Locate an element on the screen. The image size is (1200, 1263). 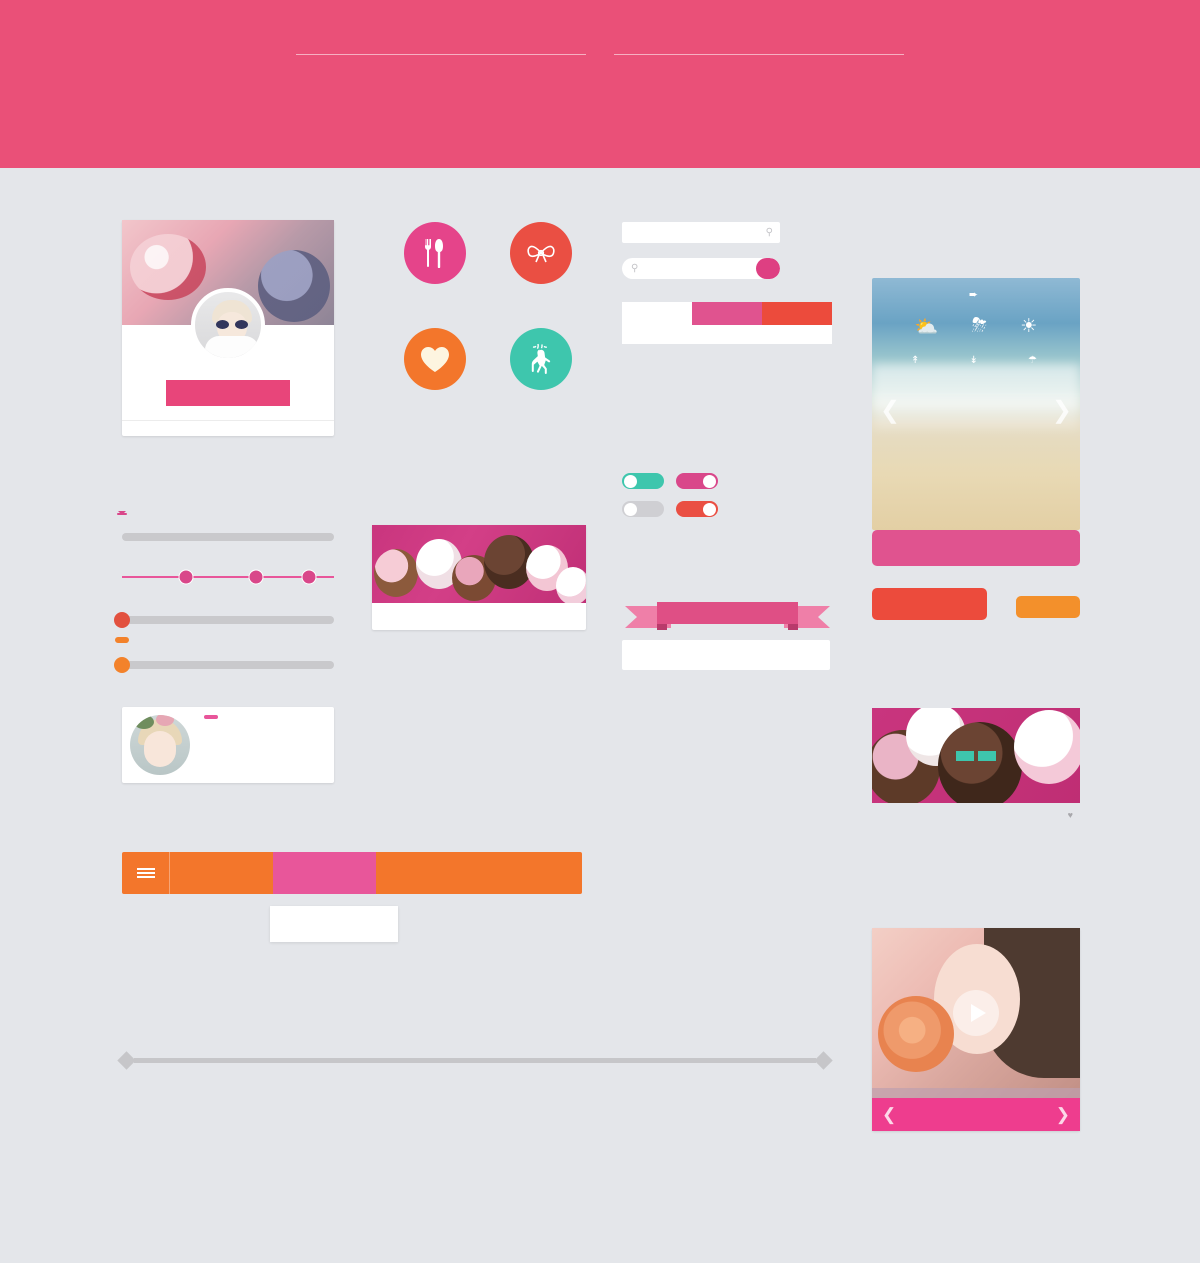
nav-item-home is located at coordinates (221, 873).